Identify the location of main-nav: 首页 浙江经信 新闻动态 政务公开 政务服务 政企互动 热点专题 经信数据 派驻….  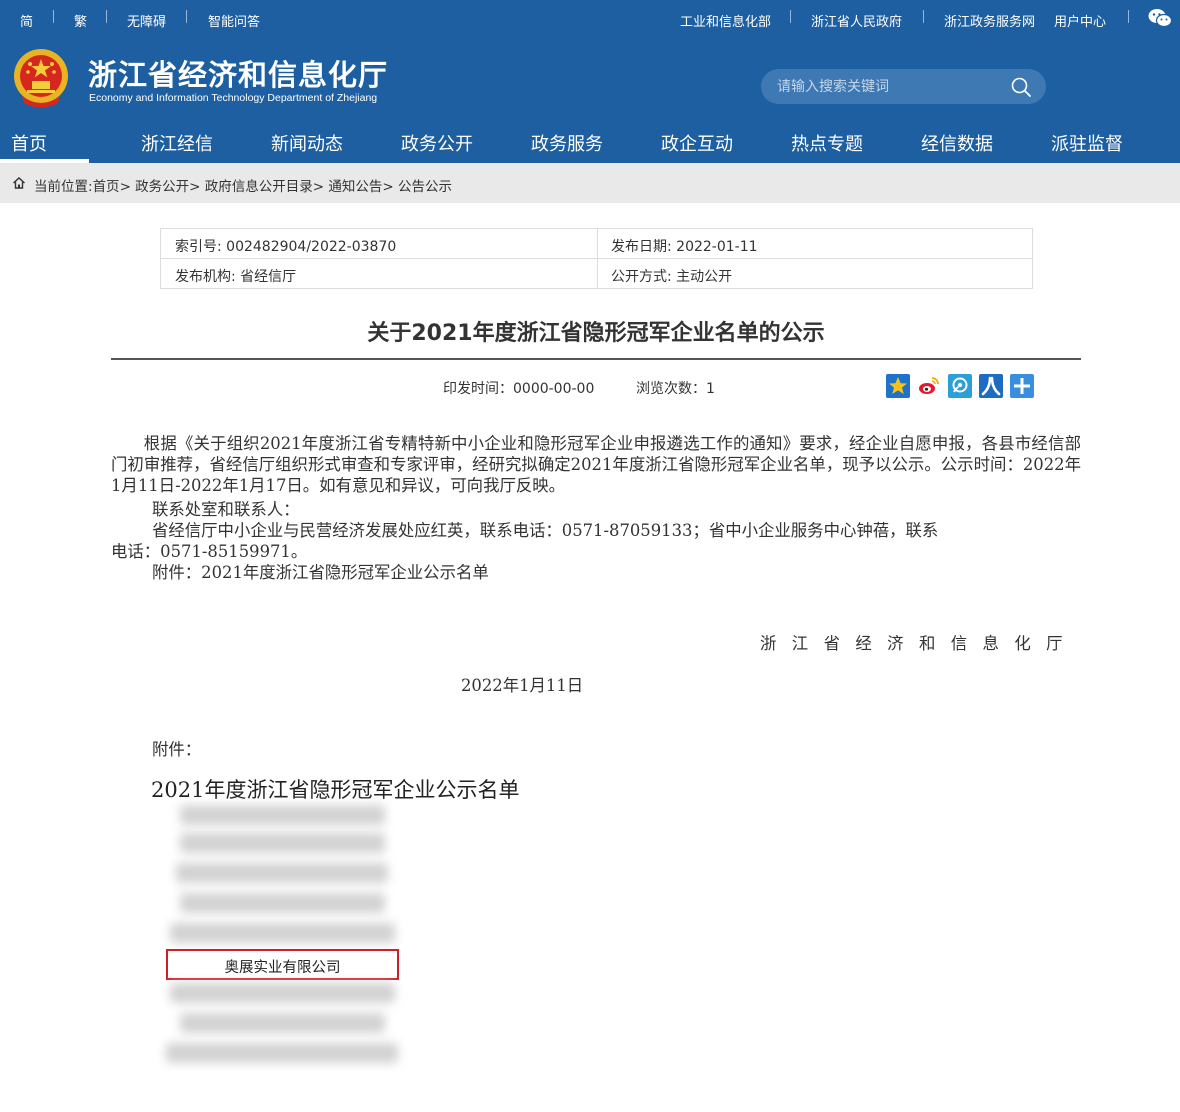
(590, 143).